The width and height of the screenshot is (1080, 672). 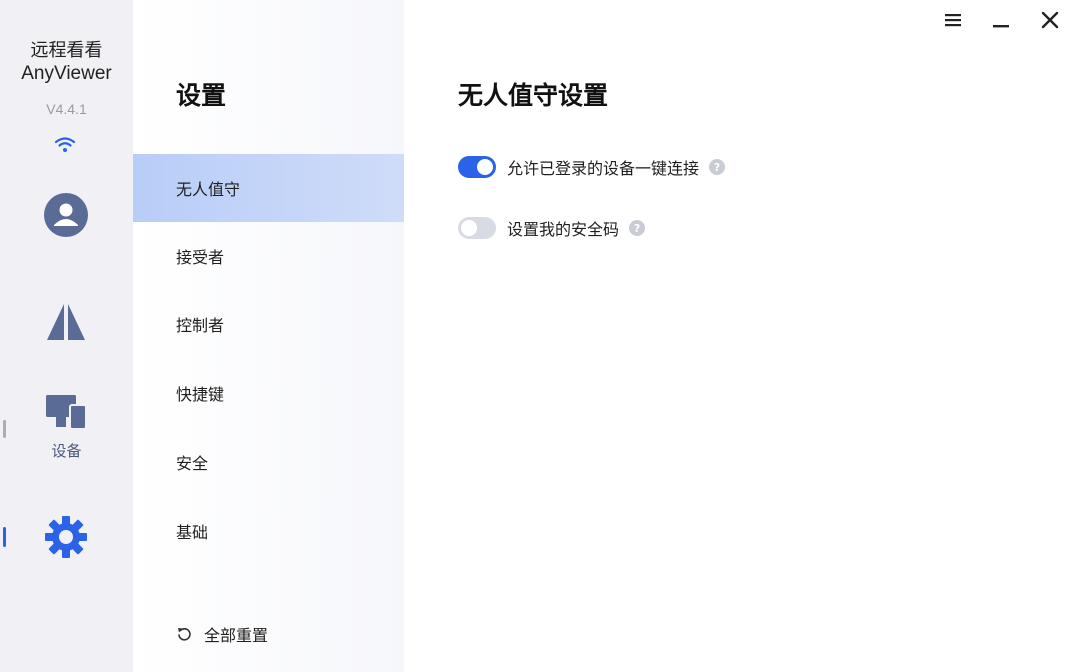 I want to click on menu-button, so click(x=953, y=20).